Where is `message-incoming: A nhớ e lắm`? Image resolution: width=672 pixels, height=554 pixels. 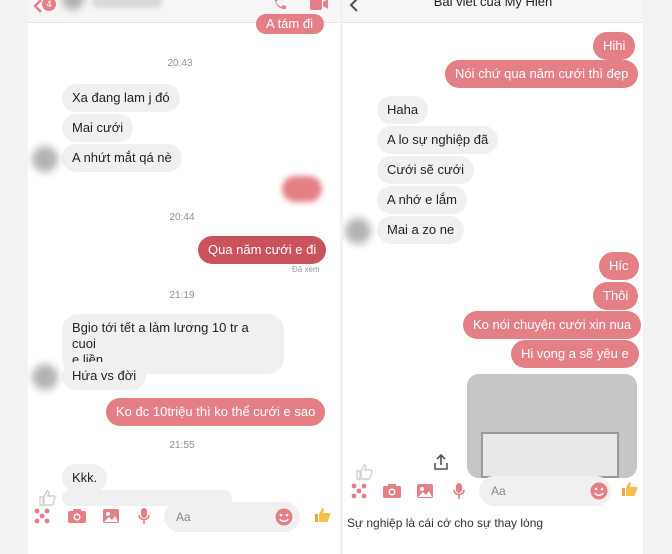 message-incoming: A nhớ e lắm is located at coordinates (422, 200).